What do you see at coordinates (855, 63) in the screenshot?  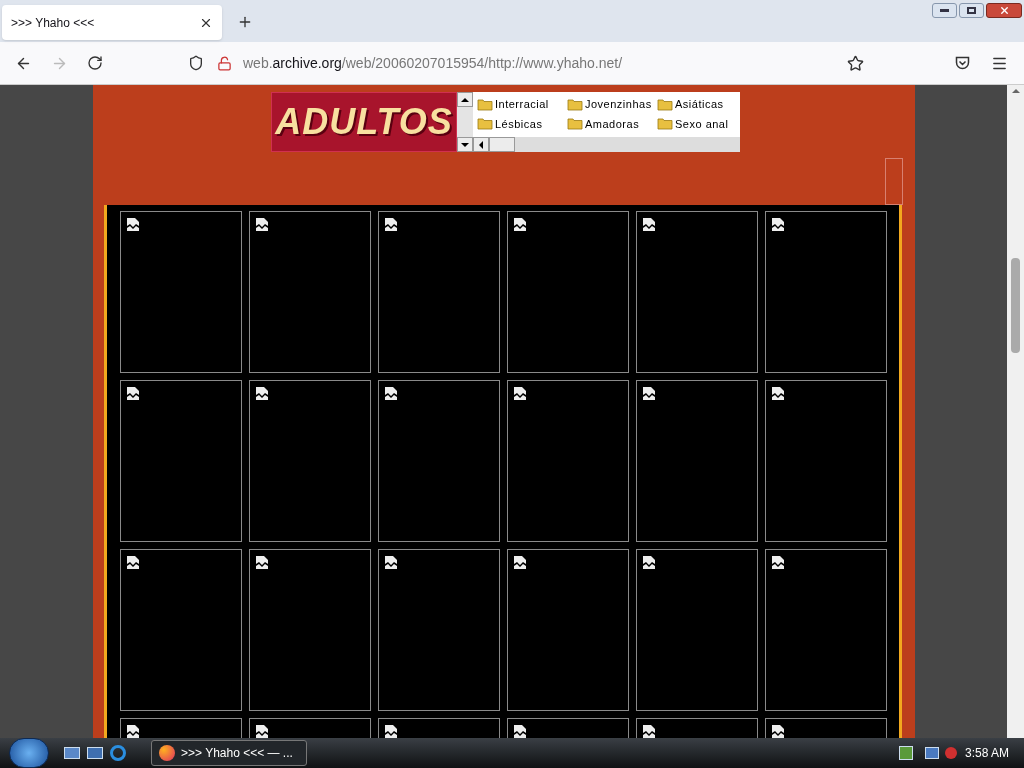 I see `bookmark-star-icon` at bounding box center [855, 63].